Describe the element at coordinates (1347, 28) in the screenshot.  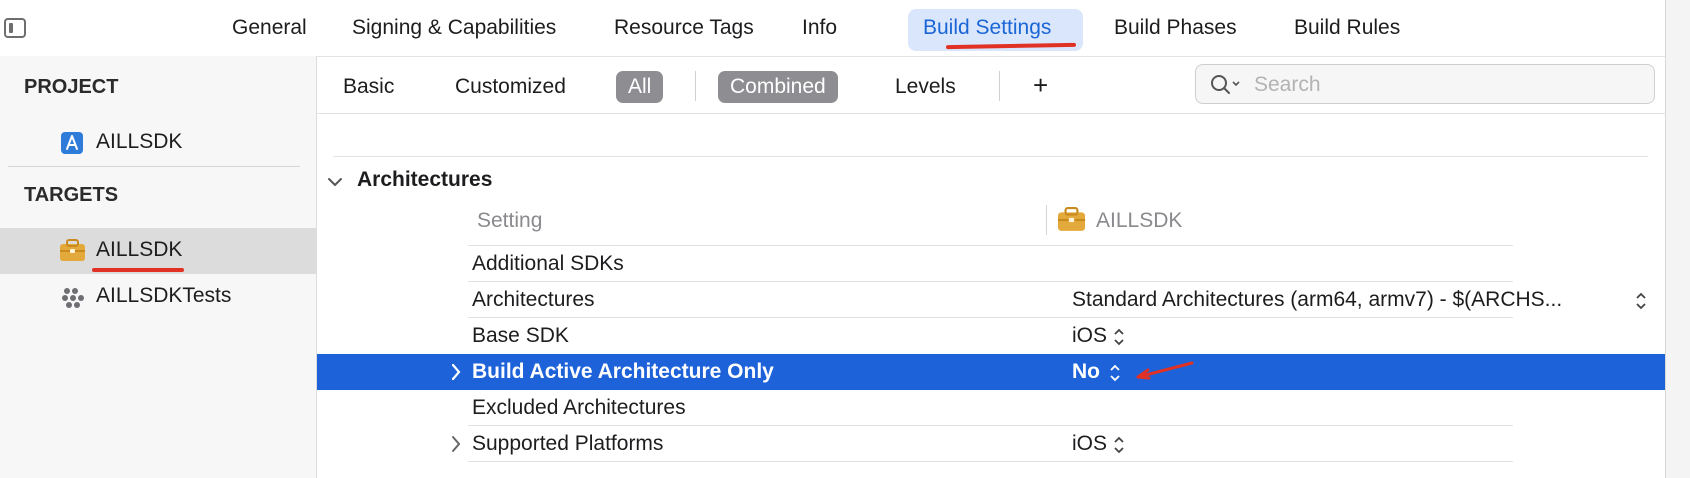
I see `tab-build-rules: Build Rules` at that location.